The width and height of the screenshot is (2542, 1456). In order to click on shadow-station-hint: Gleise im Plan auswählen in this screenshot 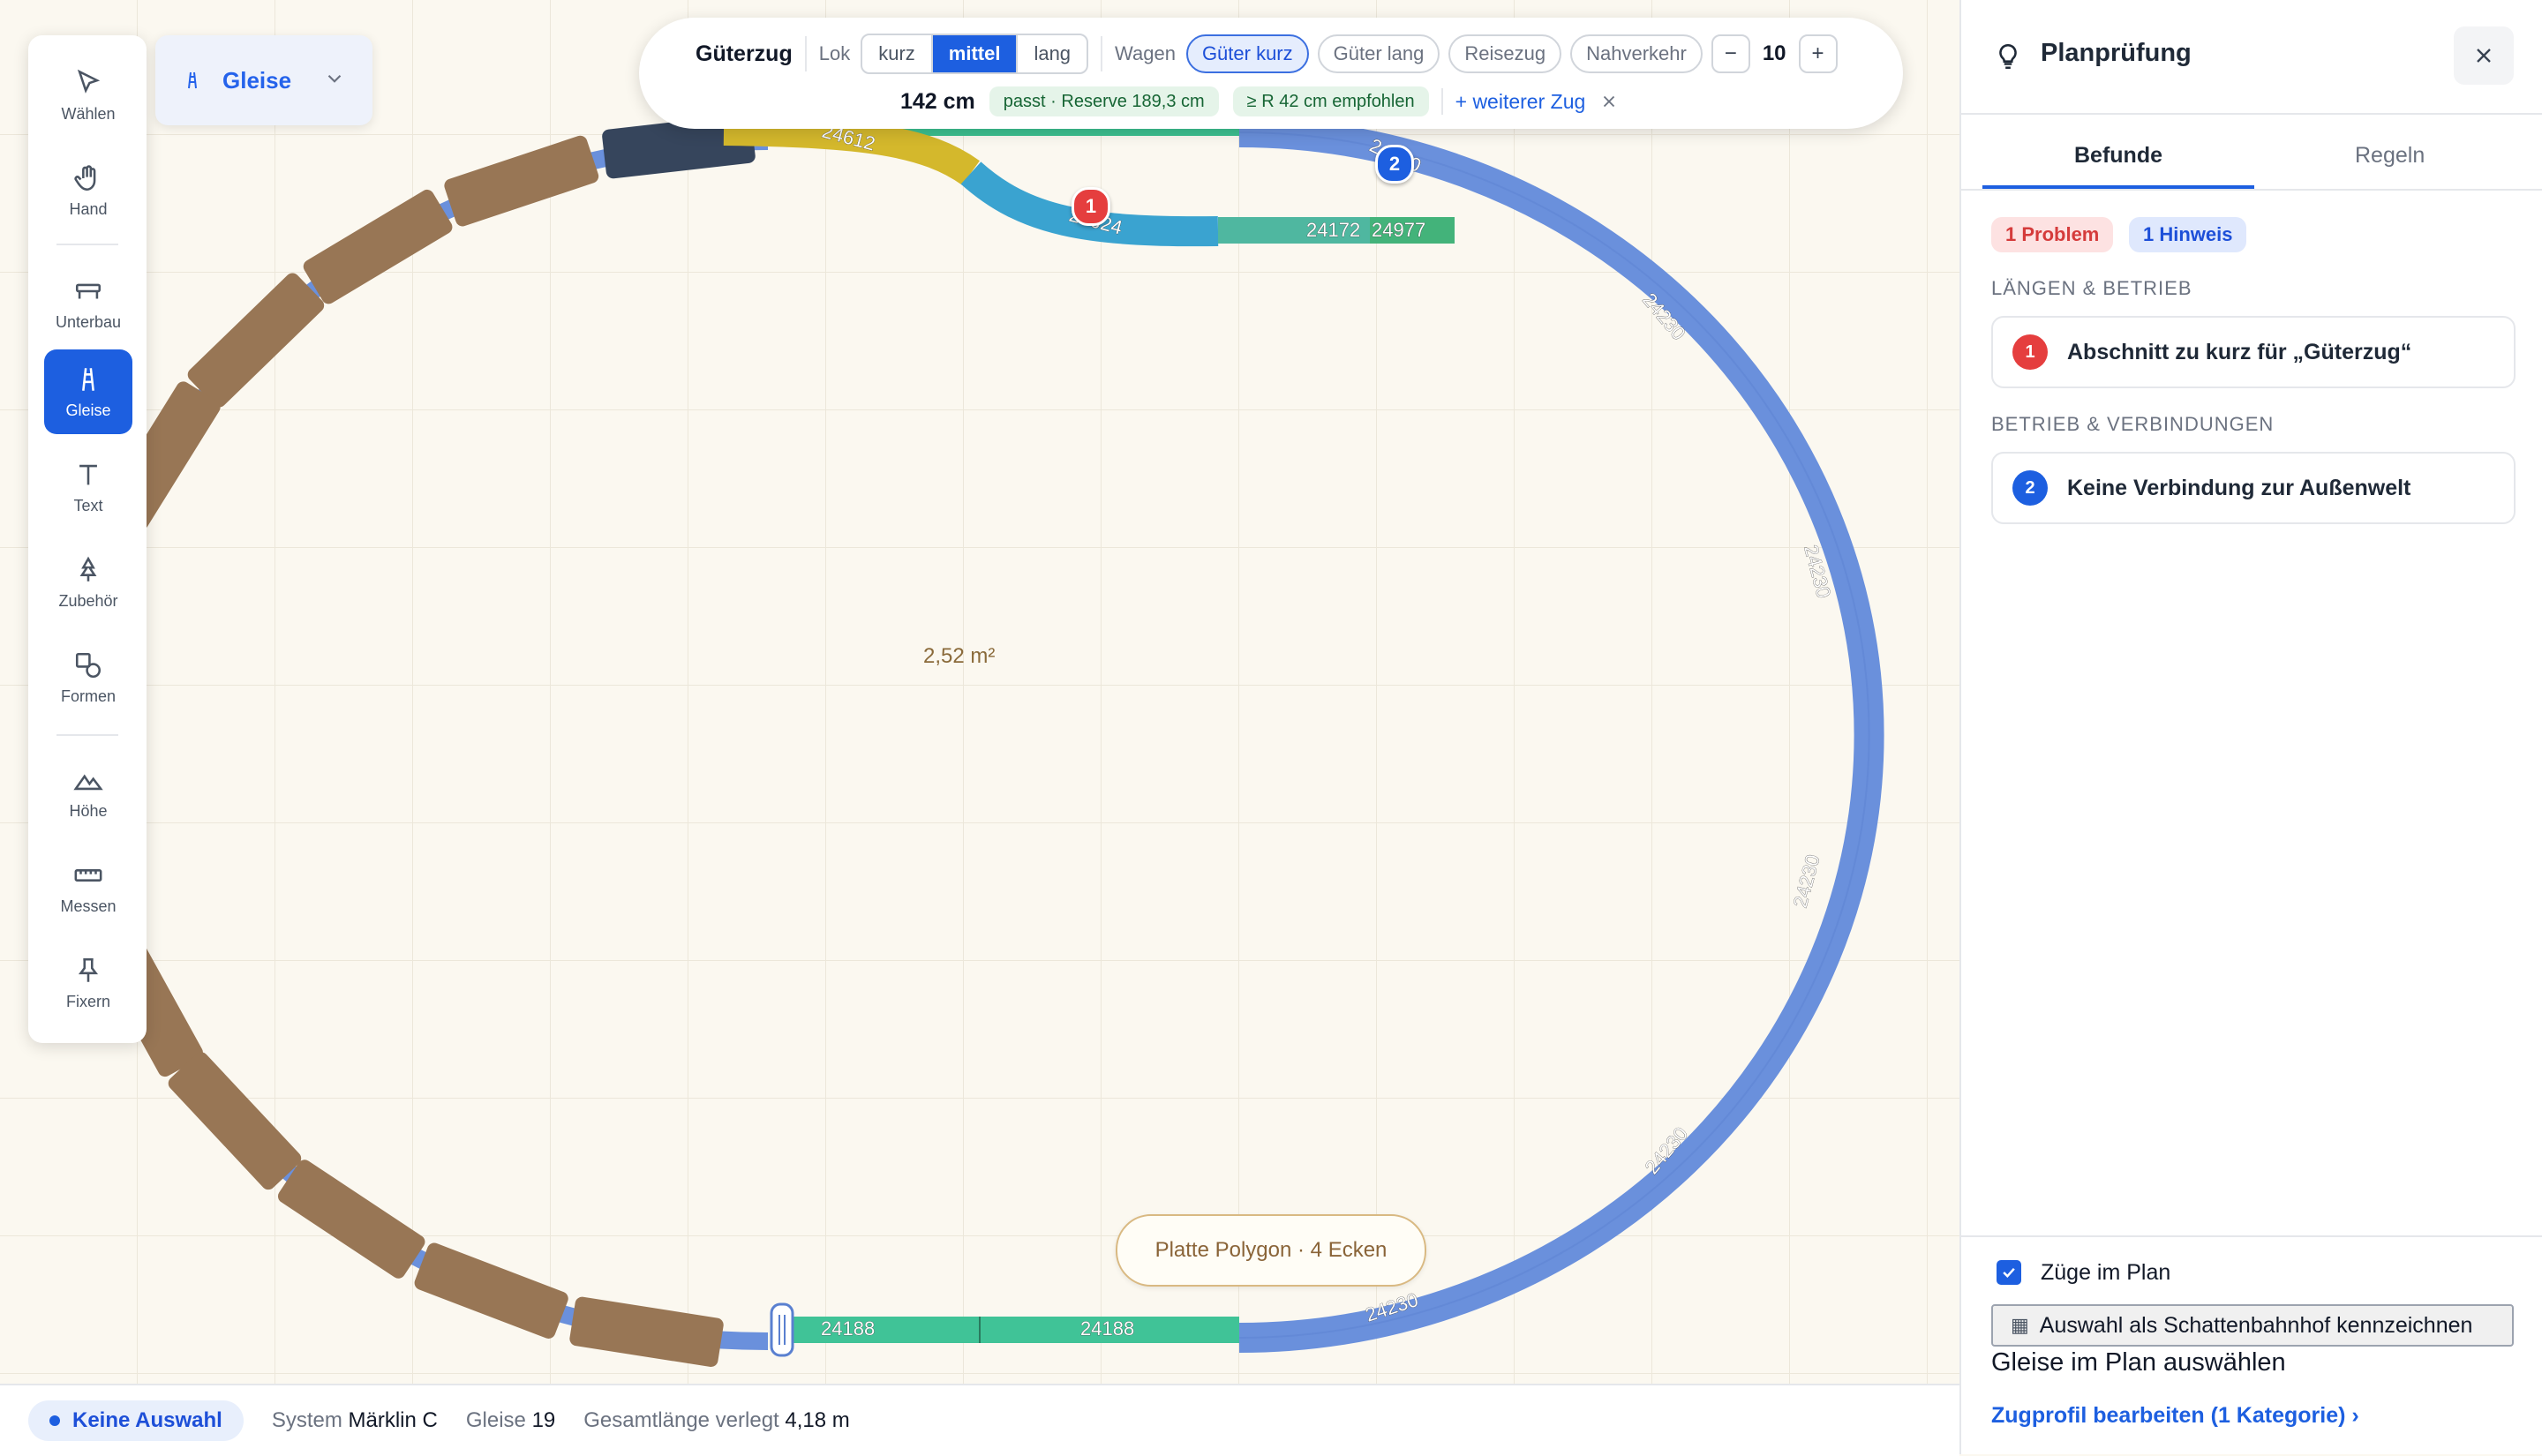, I will do `click(2138, 1362)`.